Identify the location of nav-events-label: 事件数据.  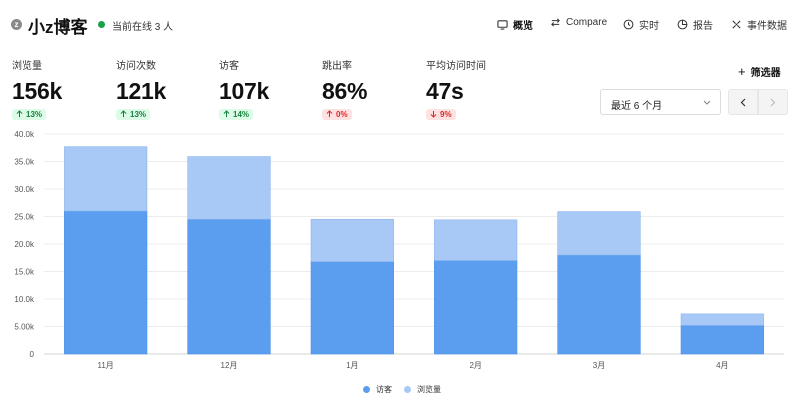
(767, 26).